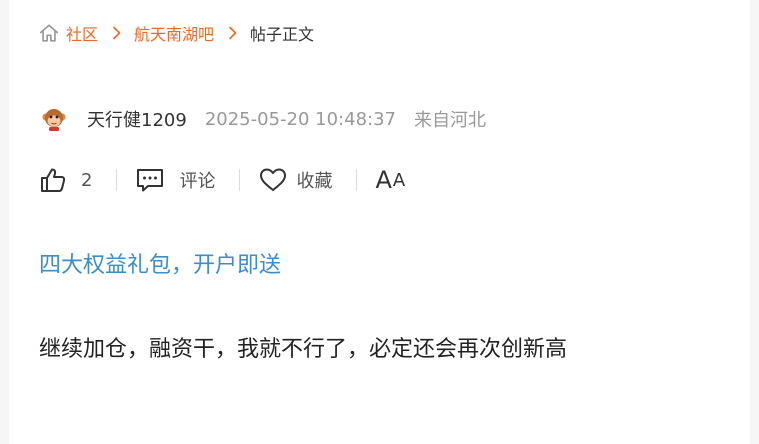  I want to click on comment-button: 评论, so click(175, 180).